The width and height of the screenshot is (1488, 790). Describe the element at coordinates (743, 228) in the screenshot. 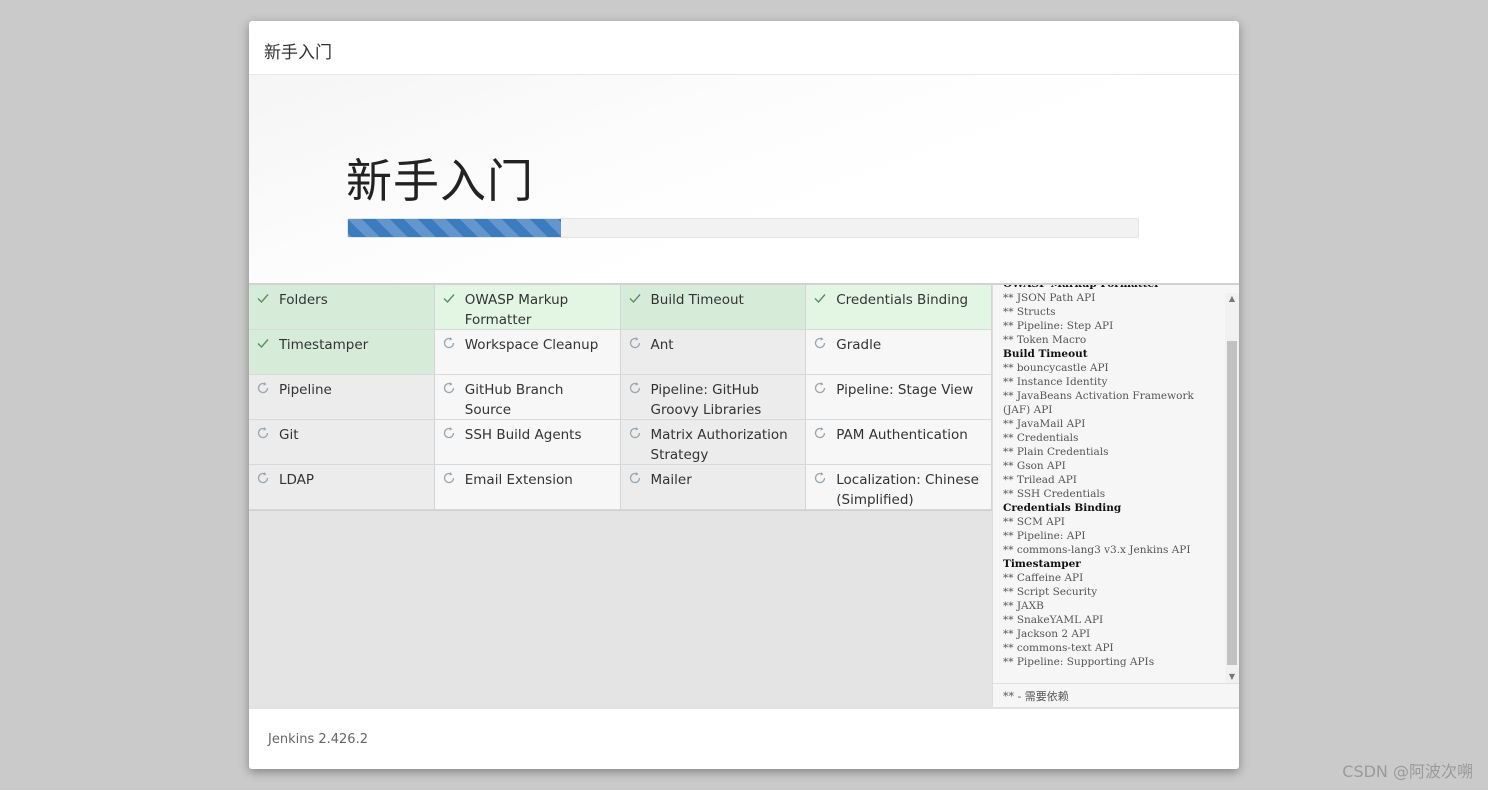

I see `install-progress-bar` at that location.